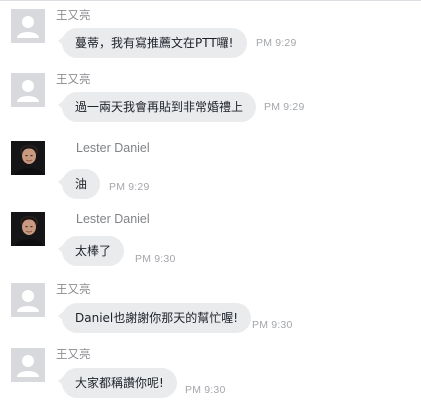 This screenshot has height=413, width=421. What do you see at coordinates (210, 377) in the screenshot?
I see `message-row: 王又亮 大家都稱讚你呢! PM 9:30` at bounding box center [210, 377].